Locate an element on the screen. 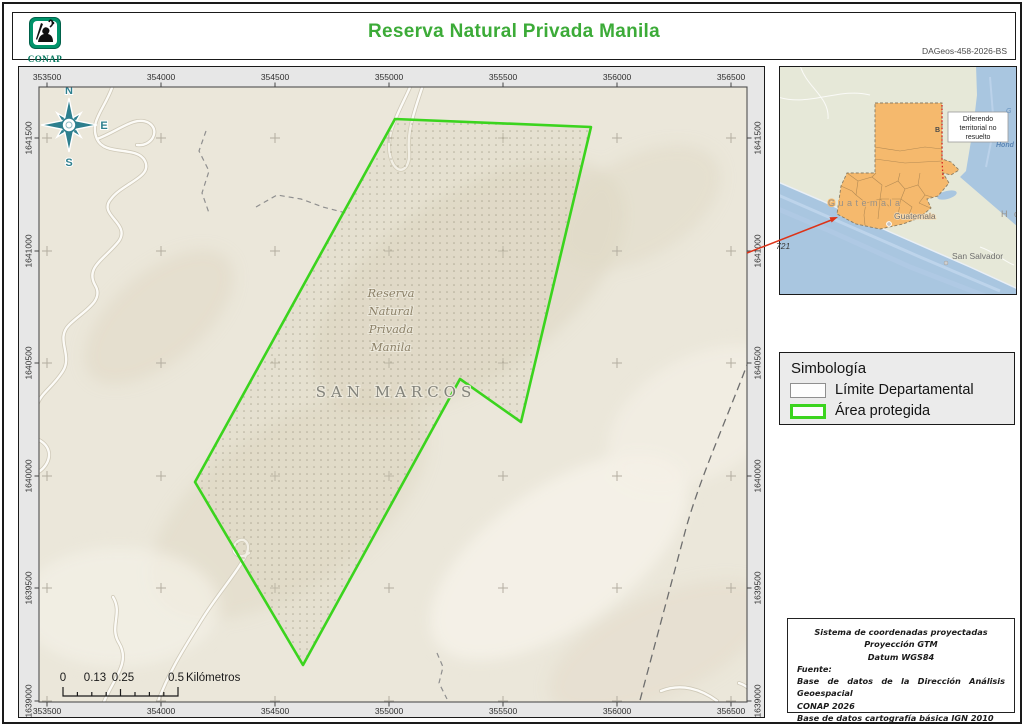 The width and height of the screenshot is (1024, 726). belize-label-fragment: B is located at coordinates (937, 130).